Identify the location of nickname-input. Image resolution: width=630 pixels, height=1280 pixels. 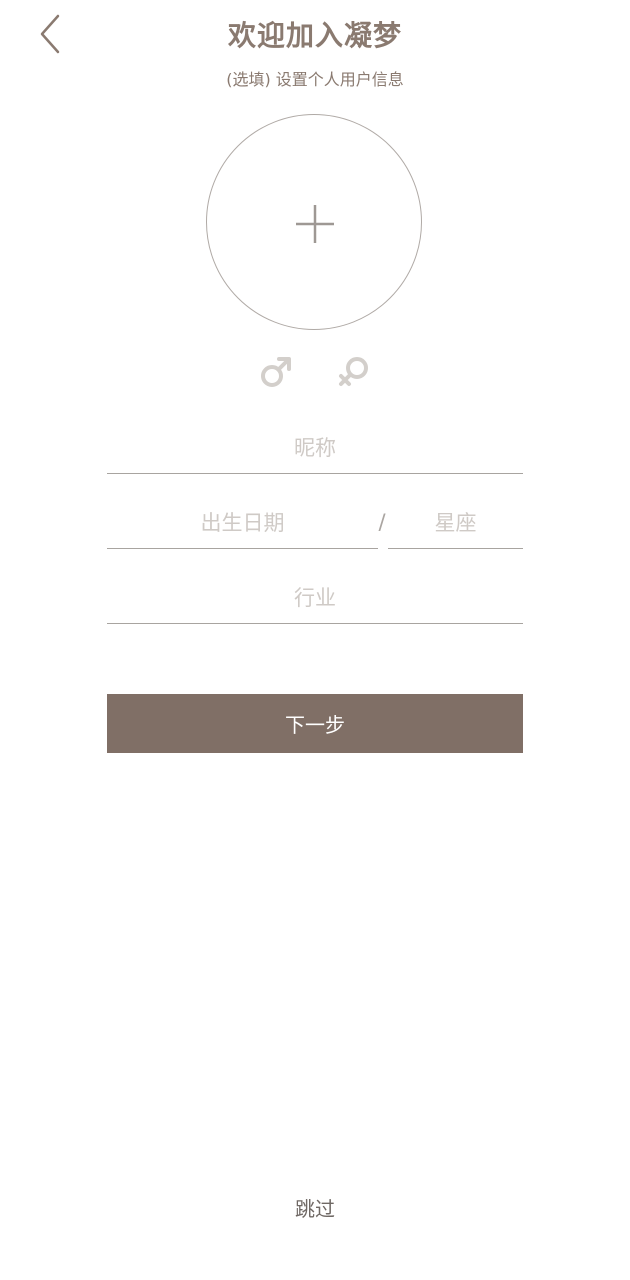
(315, 448).